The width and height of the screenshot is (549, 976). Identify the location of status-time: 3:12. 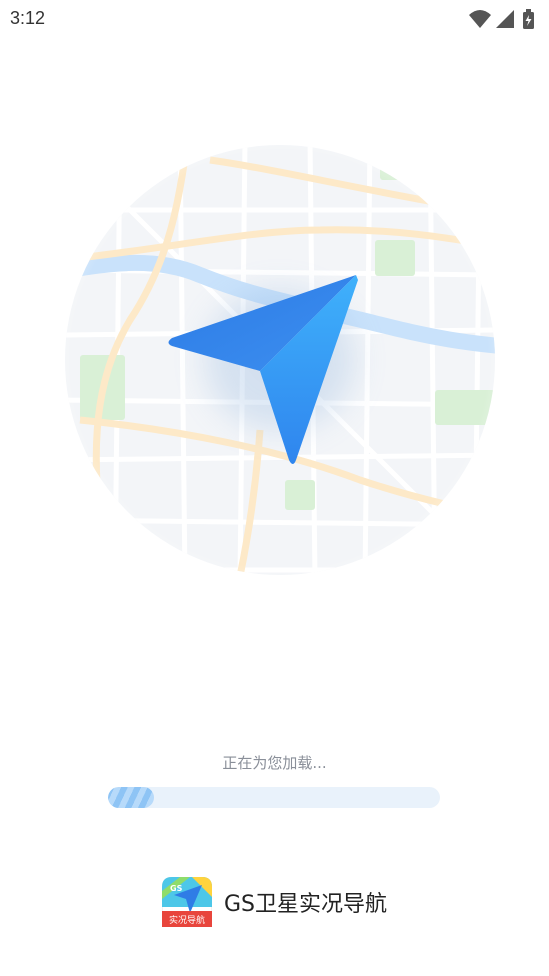
(28, 18).